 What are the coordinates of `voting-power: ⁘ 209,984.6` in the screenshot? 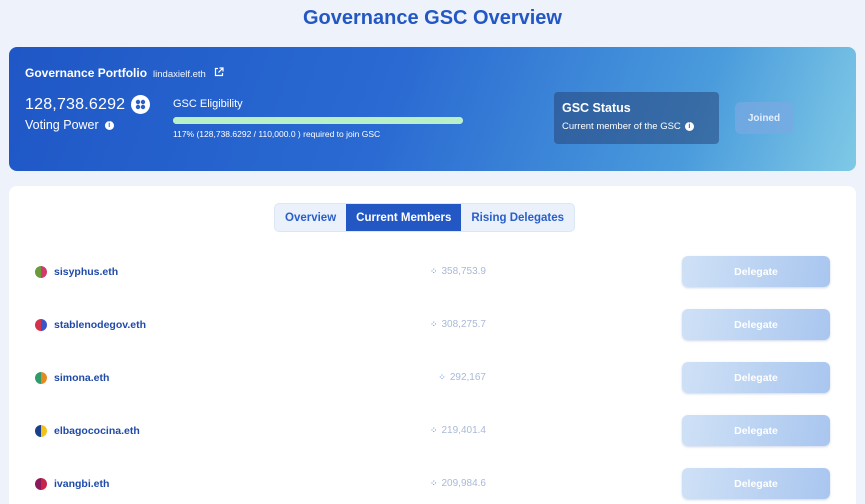 It's located at (458, 483).